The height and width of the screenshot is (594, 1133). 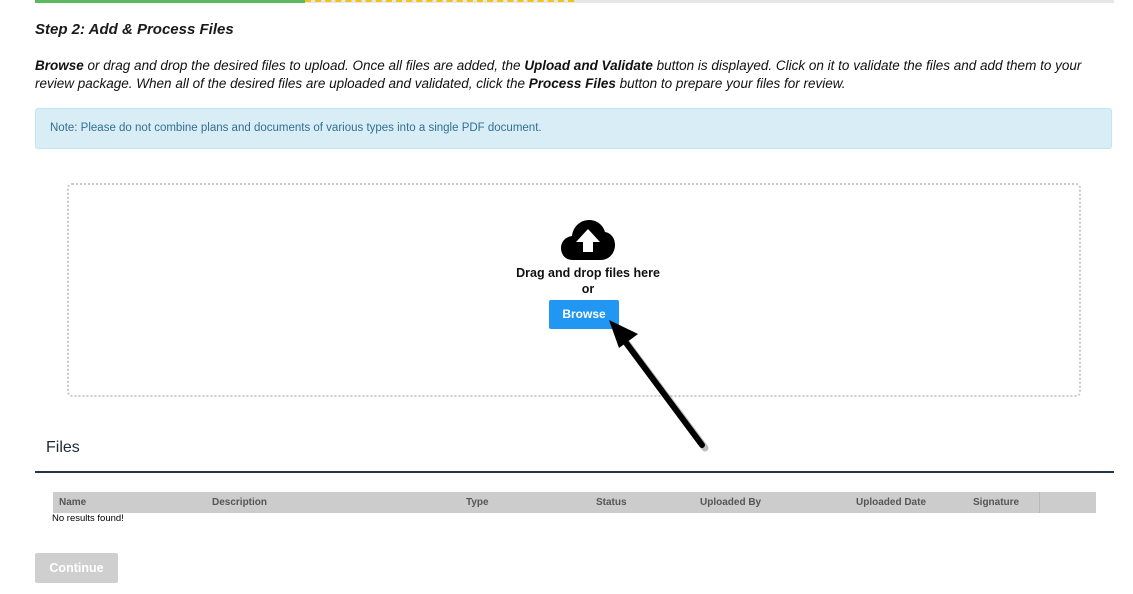 What do you see at coordinates (134, 29) in the screenshot?
I see `step-title: Step 2: Add & Process Files` at bounding box center [134, 29].